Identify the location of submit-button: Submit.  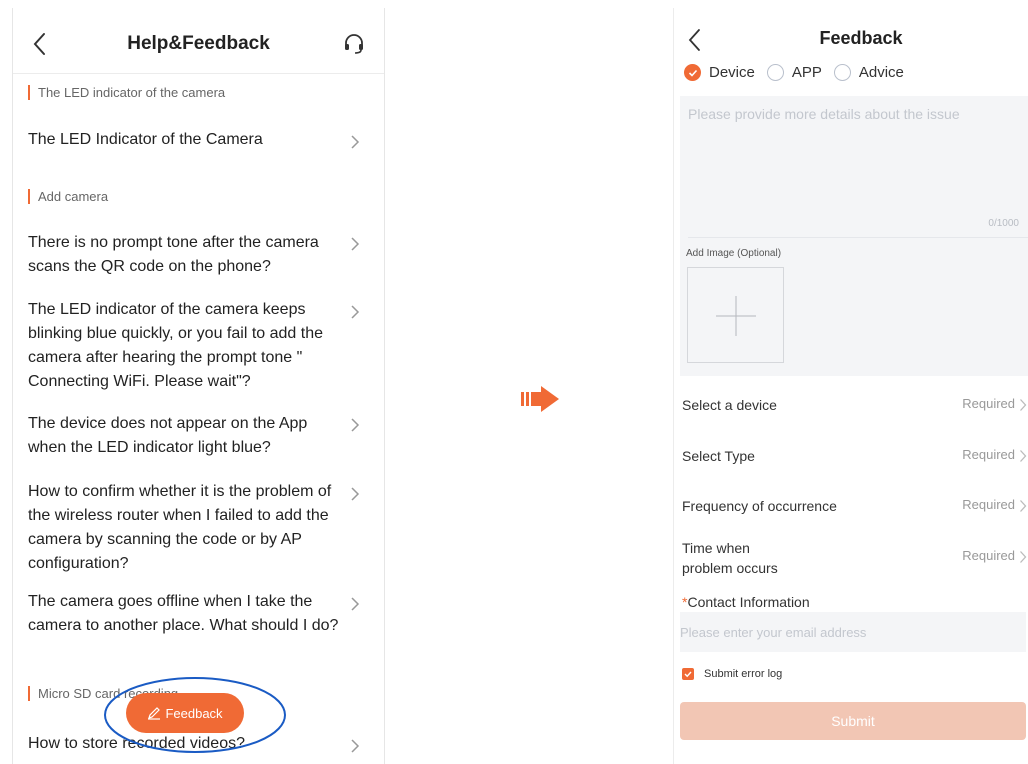
(853, 721).